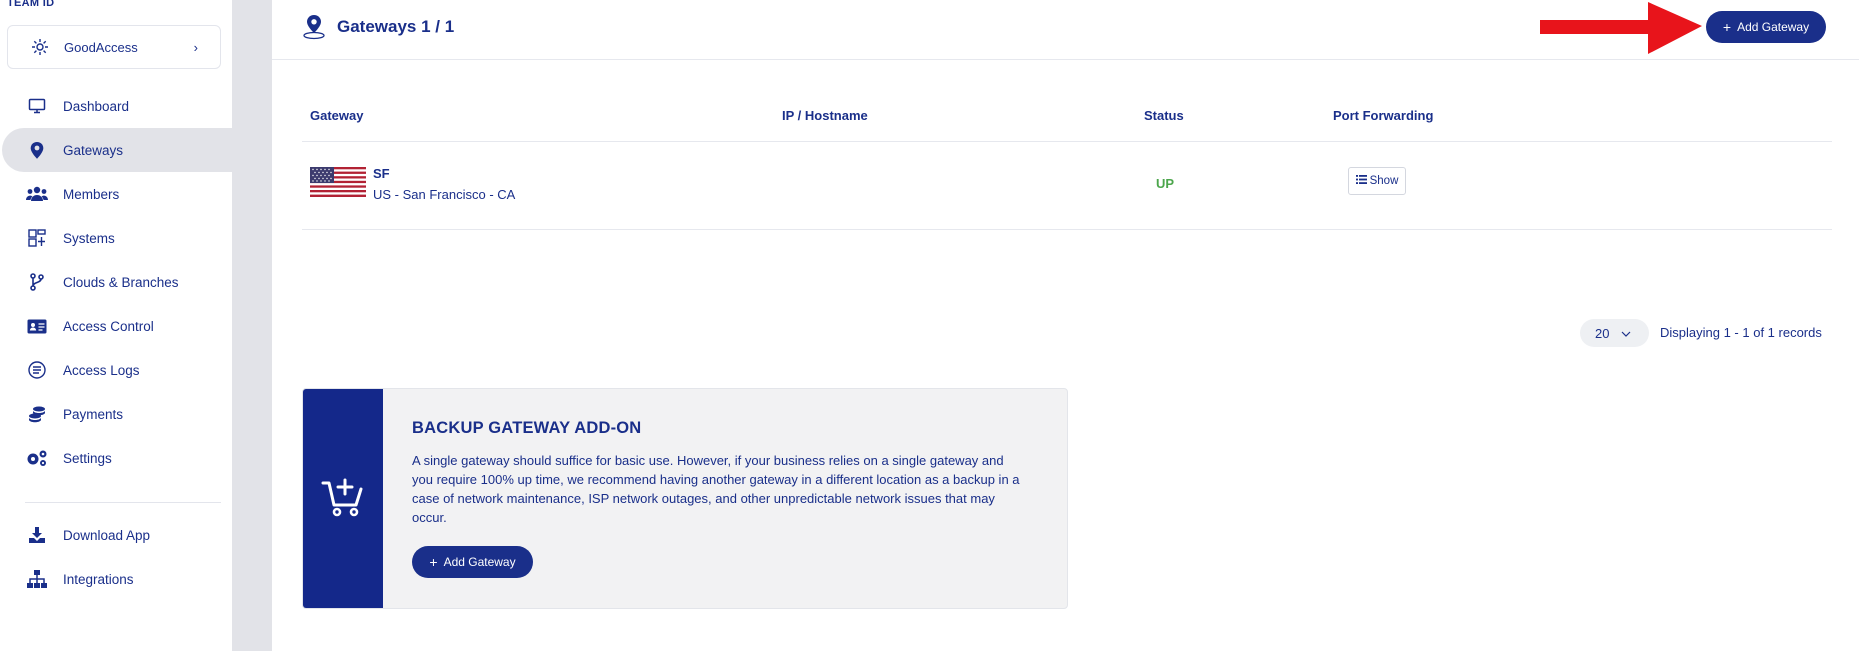 The image size is (1859, 651). Describe the element at coordinates (252, 325) in the screenshot. I see `sidebar-gutter` at that location.